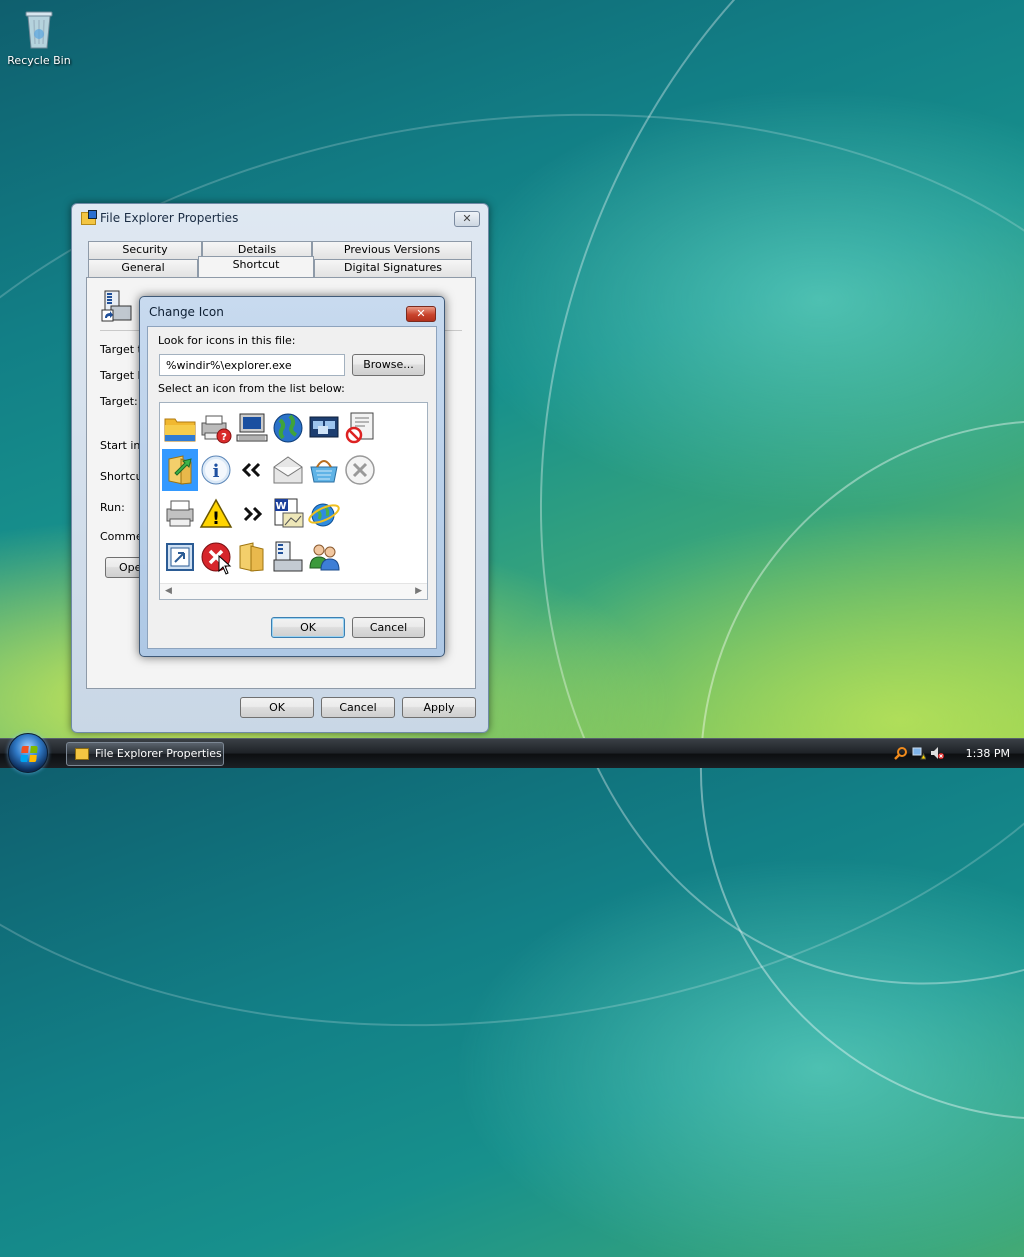  I want to click on window-titlebar: File Explorer Properties ✕, so click(280, 218).